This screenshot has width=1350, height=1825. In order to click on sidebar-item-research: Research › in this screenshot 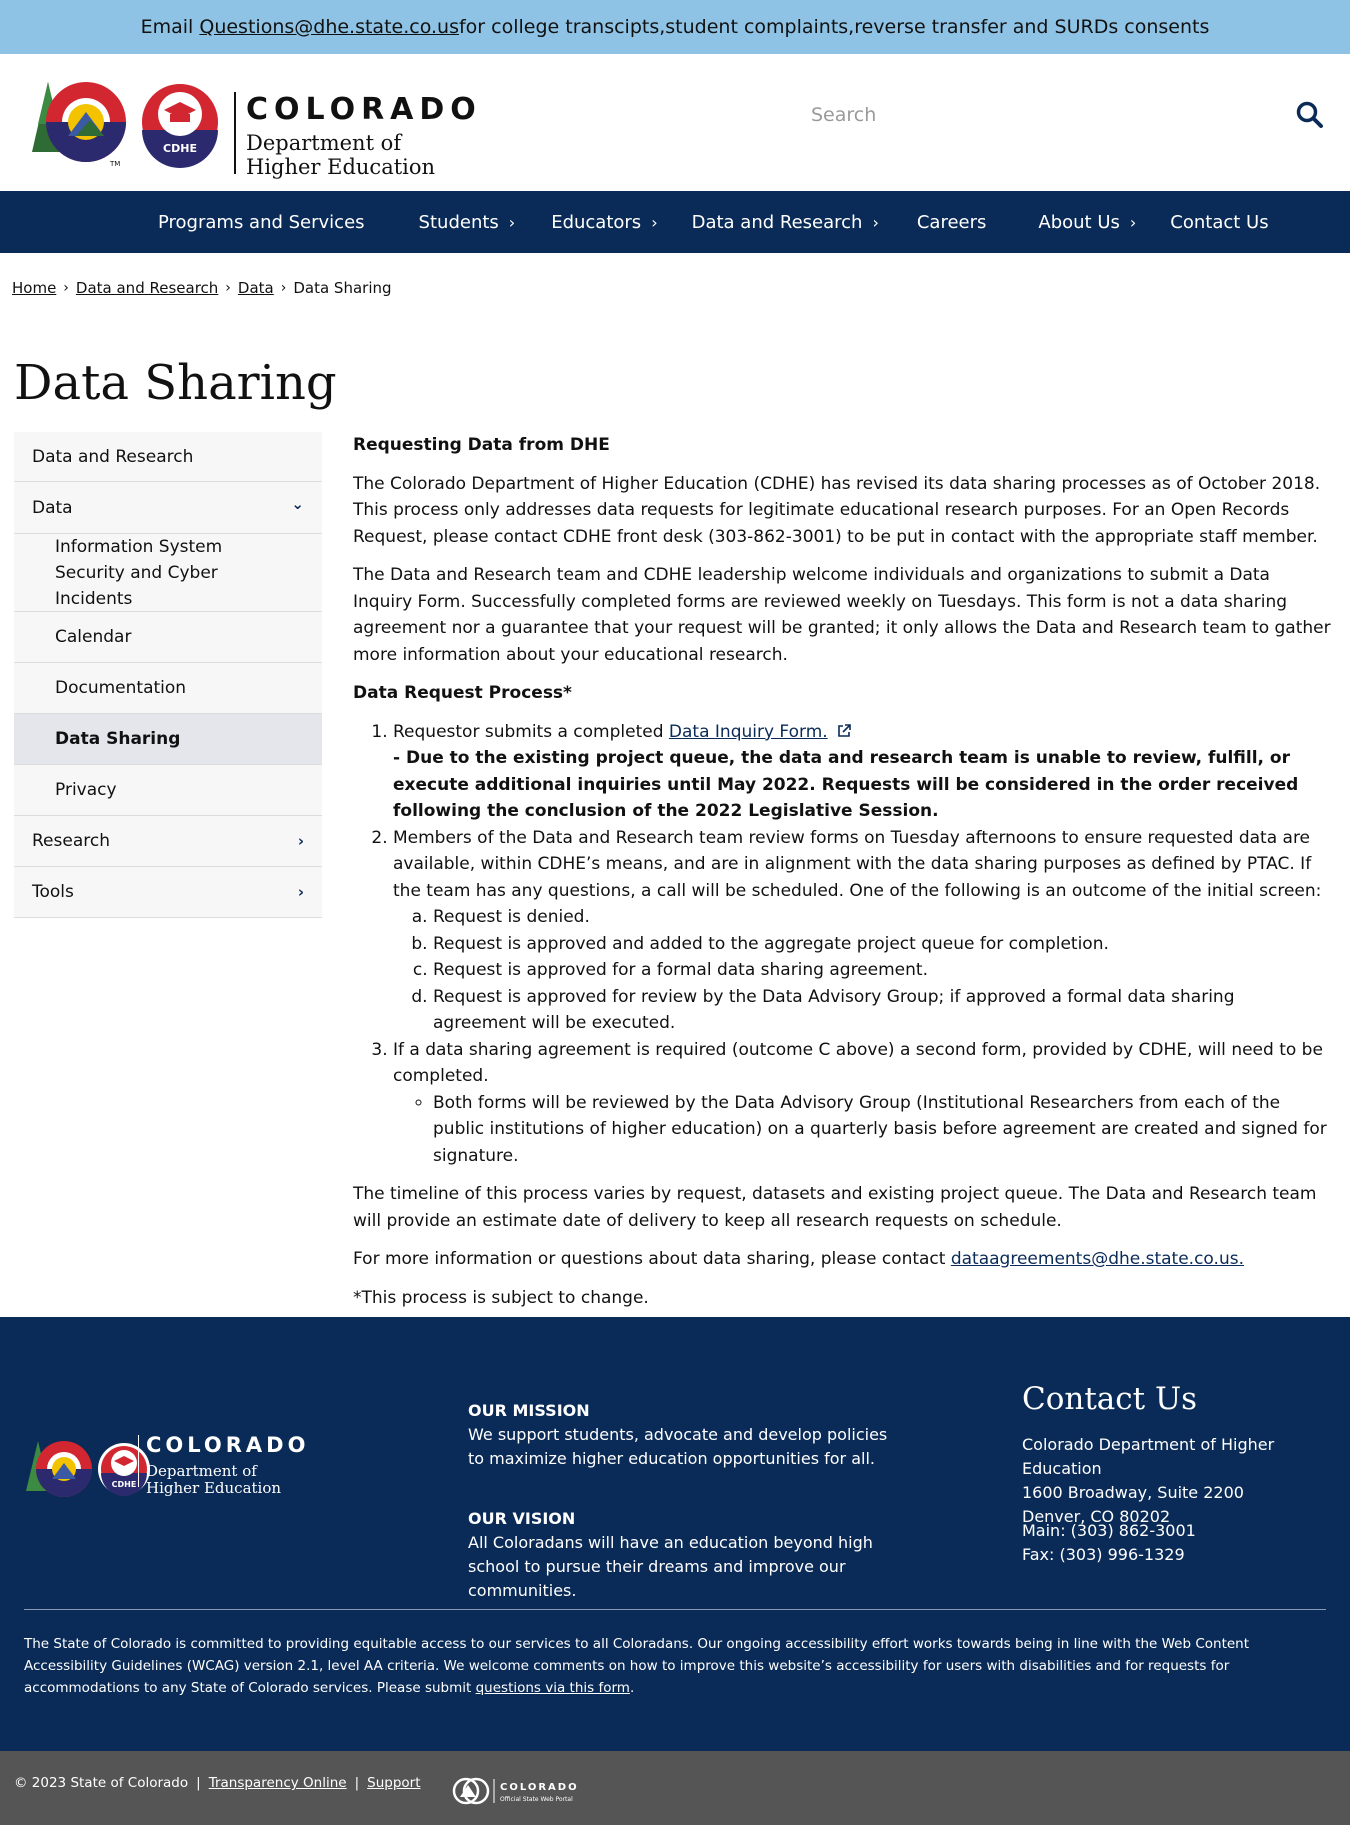, I will do `click(168, 841)`.